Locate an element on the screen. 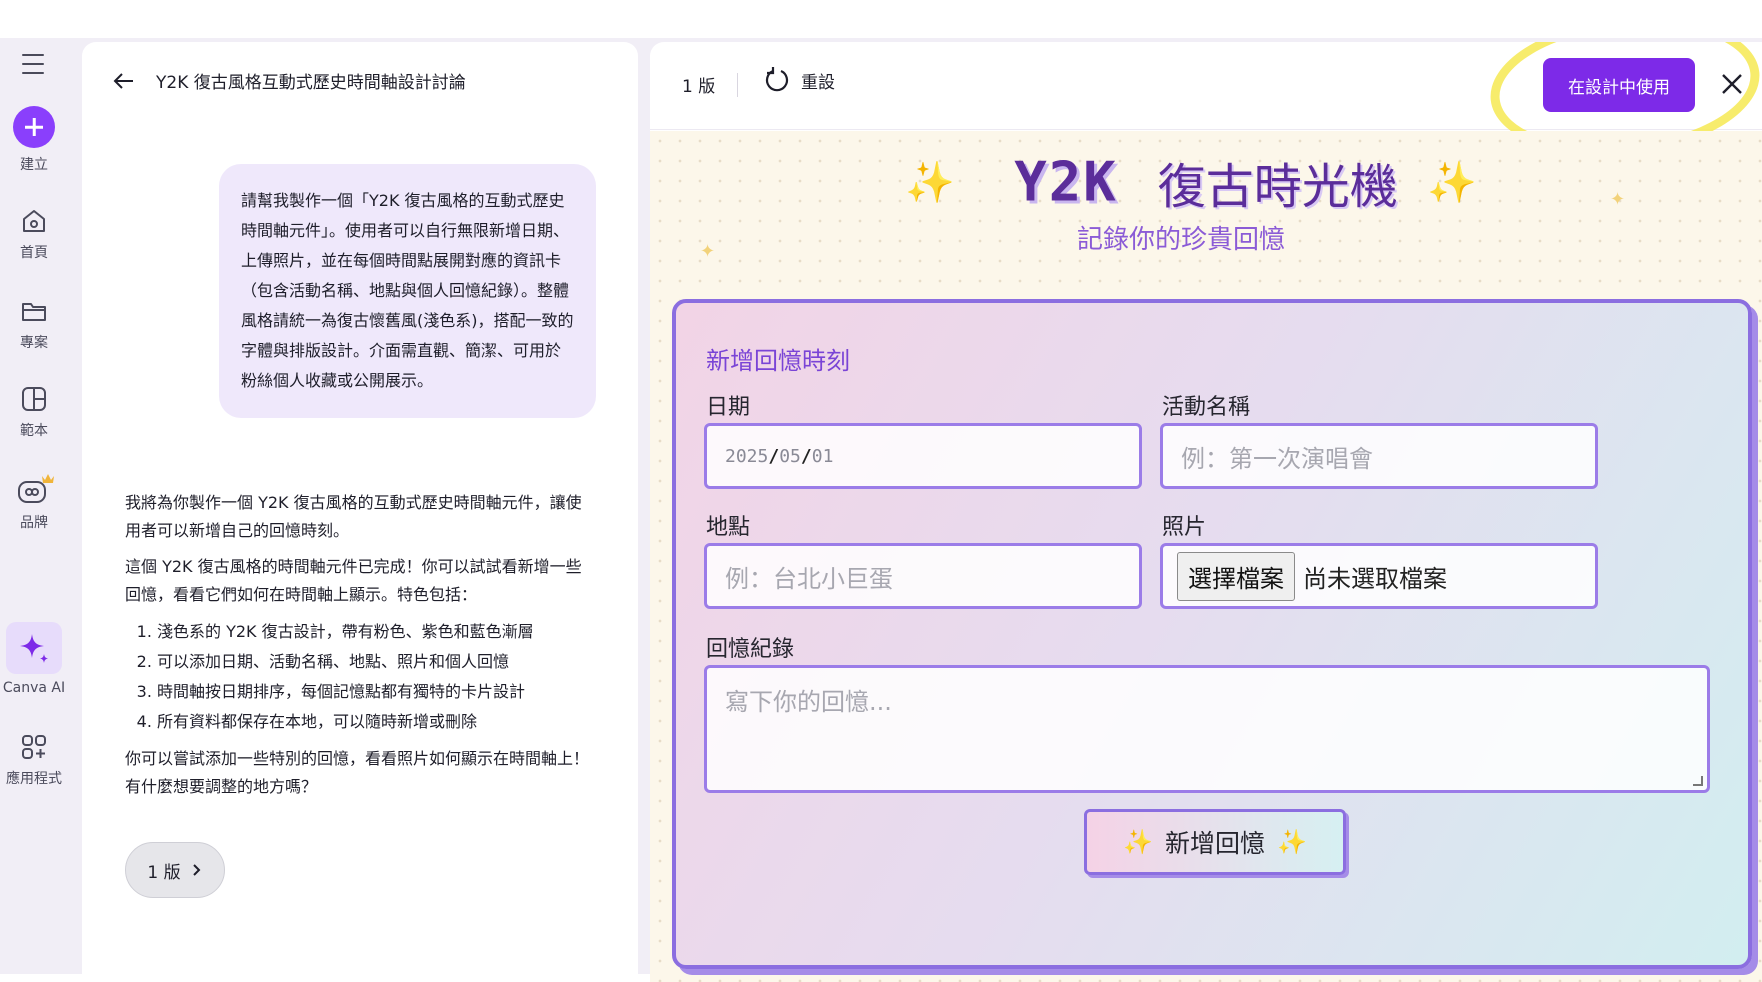  rail-item-templates: 範本 is located at coordinates (34, 412).